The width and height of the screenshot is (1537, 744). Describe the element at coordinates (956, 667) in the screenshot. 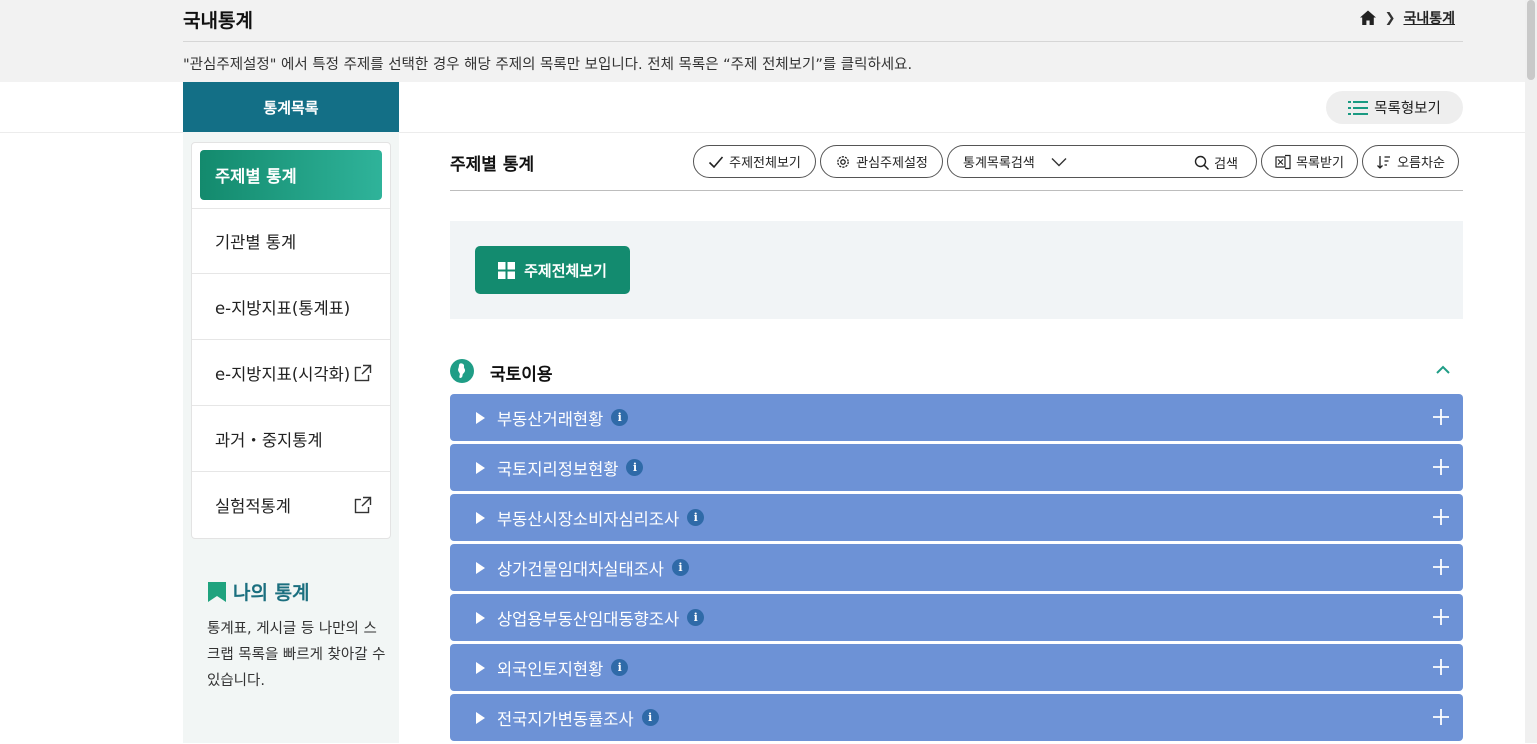

I see `stat-row: 외국인토지현황 i` at that location.